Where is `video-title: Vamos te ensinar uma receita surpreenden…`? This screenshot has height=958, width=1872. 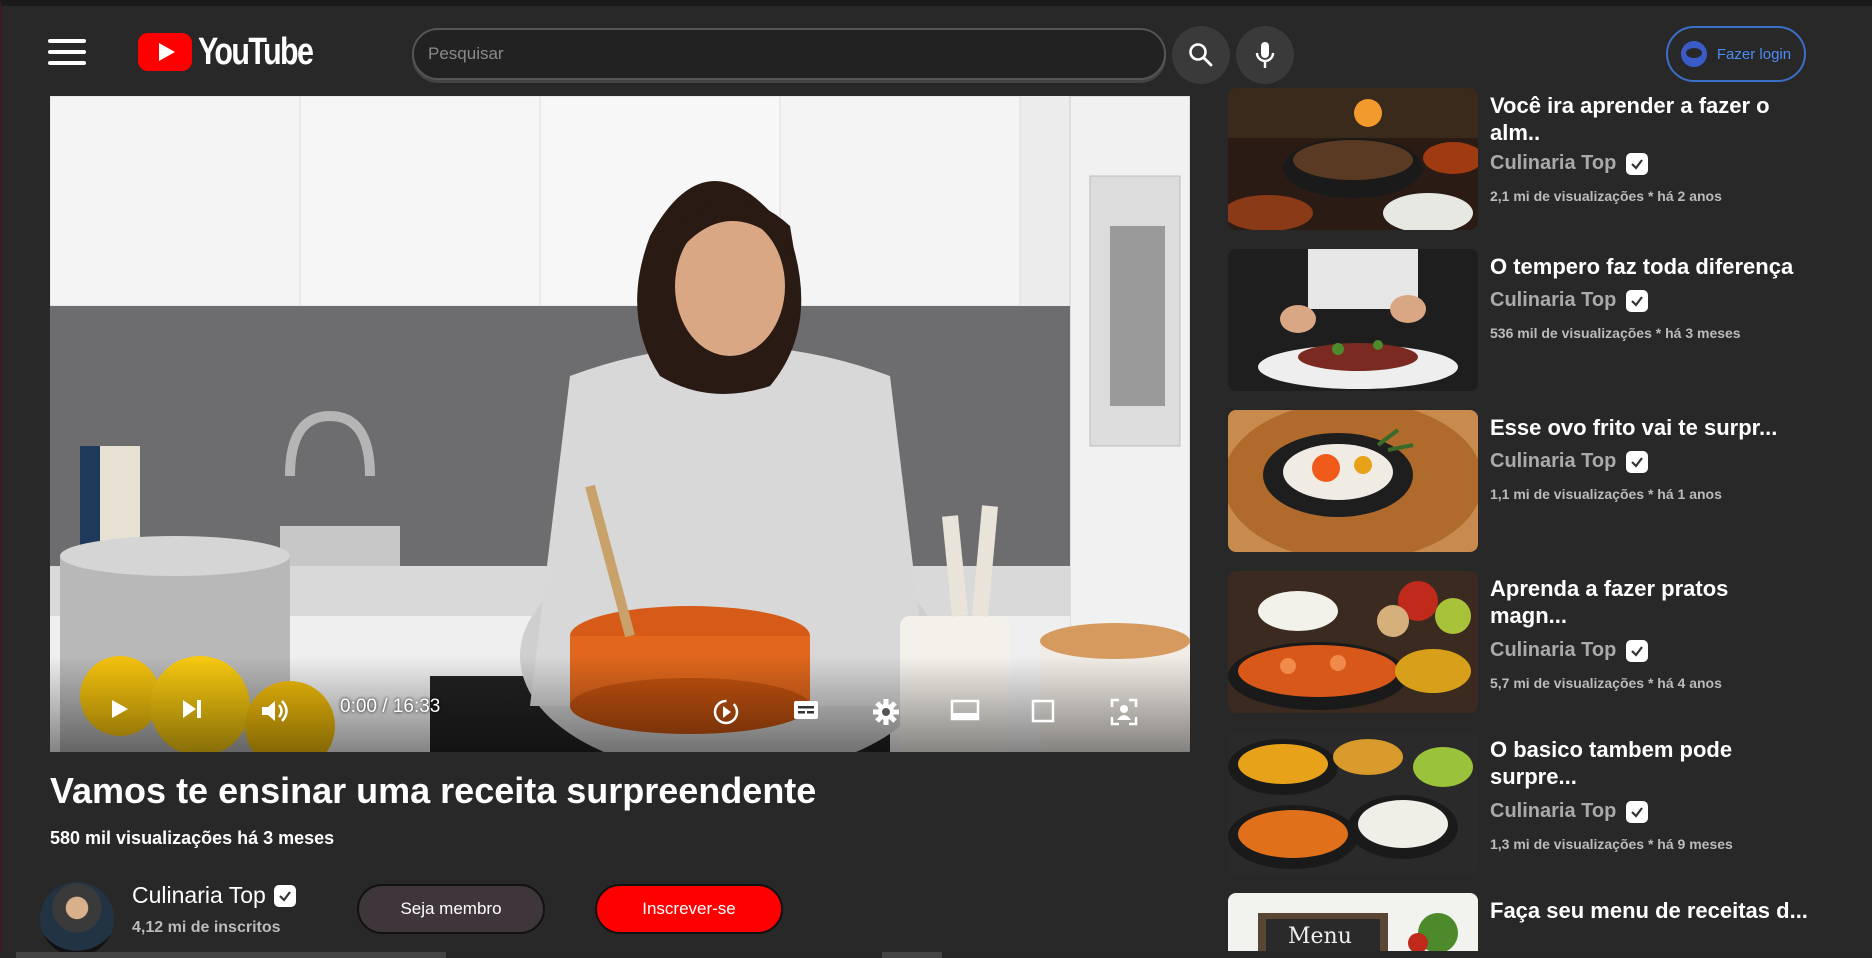 video-title: Vamos te ensinar uma receita surpreenden… is located at coordinates (433, 790).